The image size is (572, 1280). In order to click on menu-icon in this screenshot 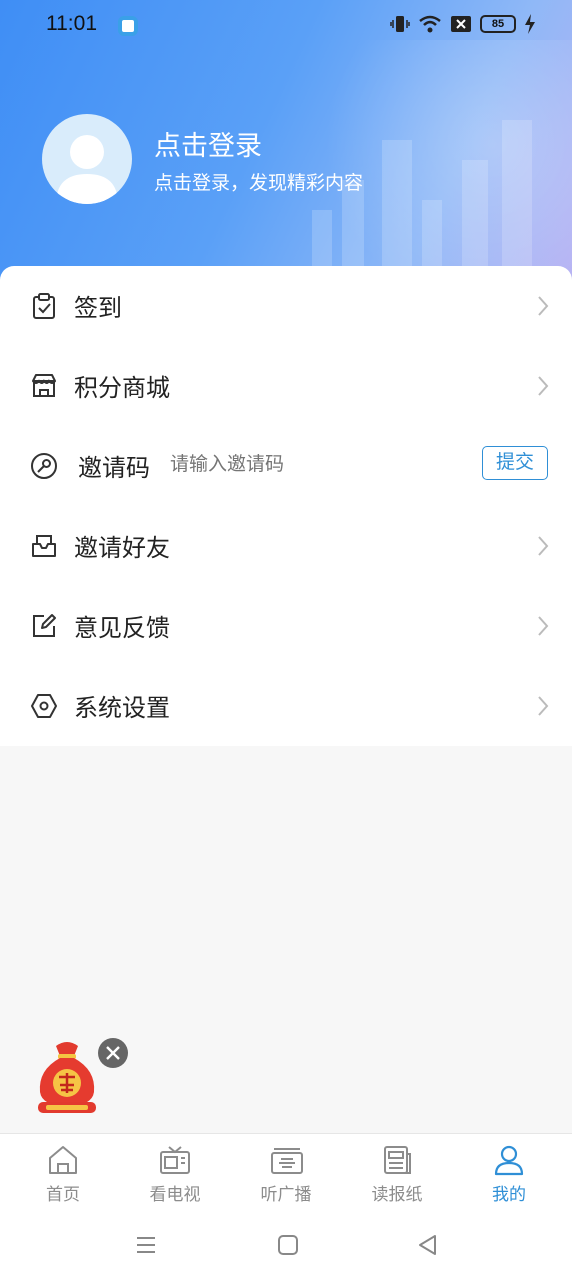, I will do `click(146, 1245)`.